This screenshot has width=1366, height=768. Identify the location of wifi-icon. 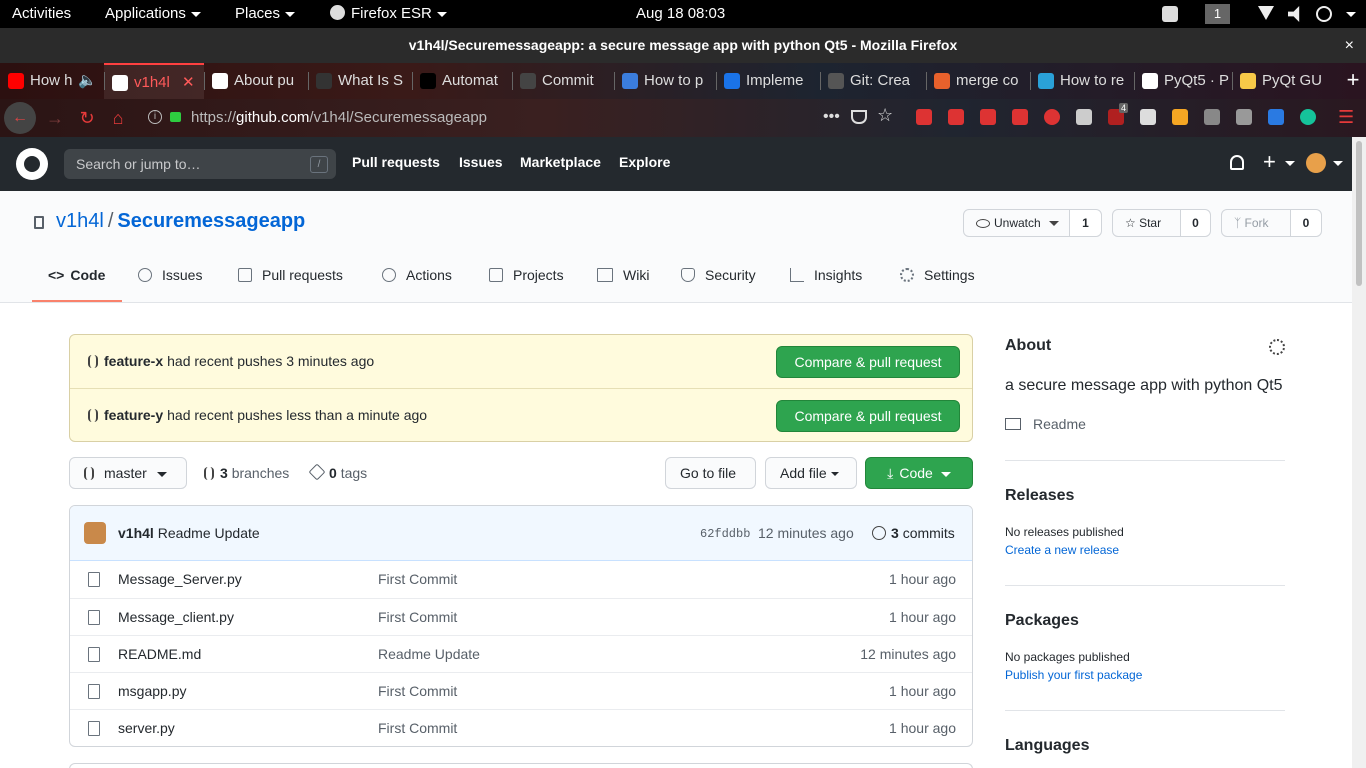
(1266, 13).